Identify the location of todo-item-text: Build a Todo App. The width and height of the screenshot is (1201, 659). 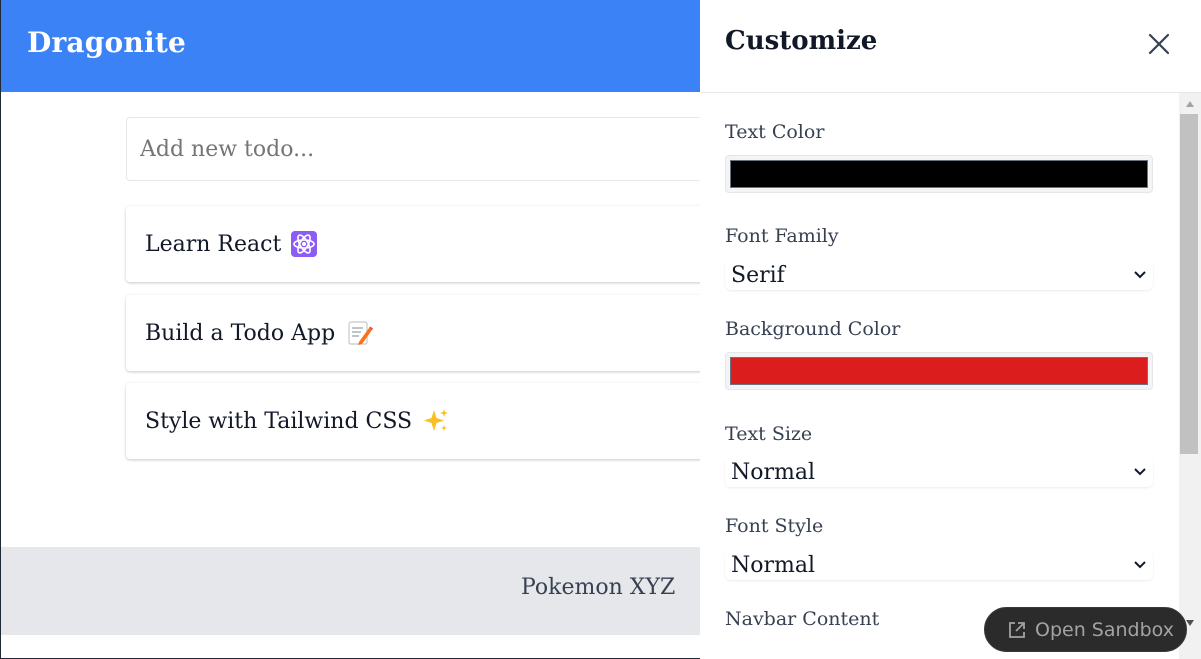
(240, 333).